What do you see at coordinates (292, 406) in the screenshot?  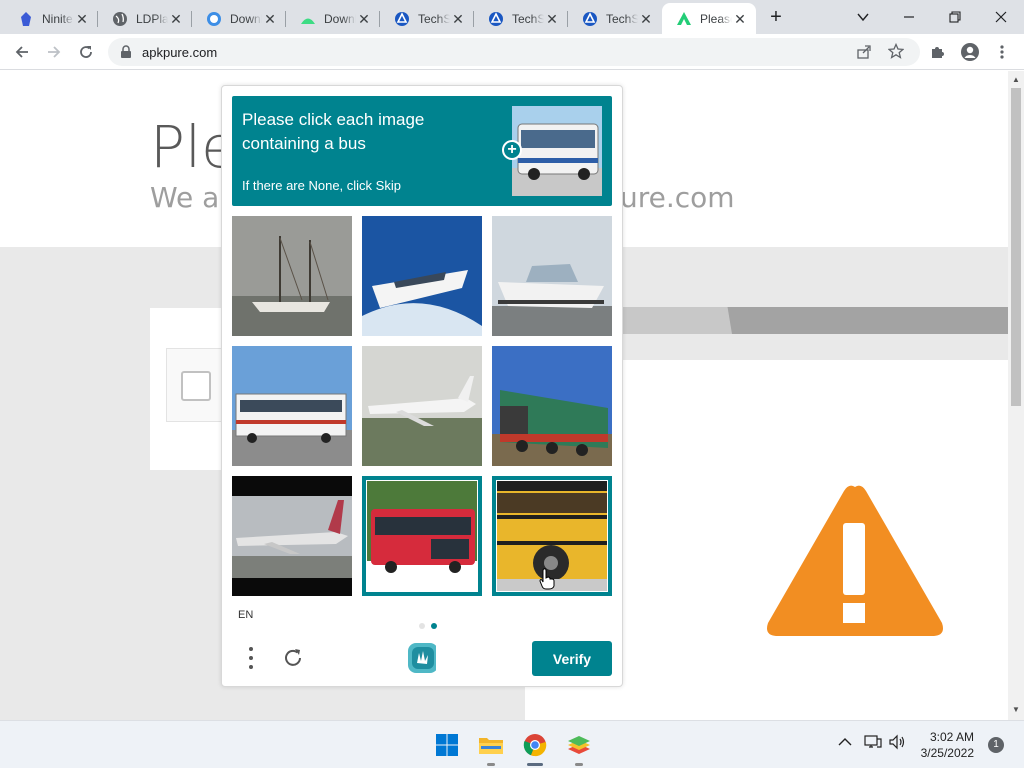 I see `captcha-tile-bus` at bounding box center [292, 406].